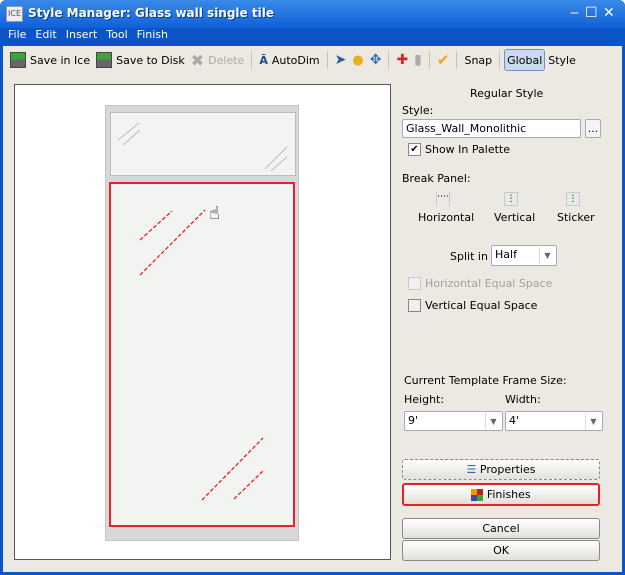  What do you see at coordinates (295, 60) in the screenshot?
I see `autodim-label: AutoDim` at bounding box center [295, 60].